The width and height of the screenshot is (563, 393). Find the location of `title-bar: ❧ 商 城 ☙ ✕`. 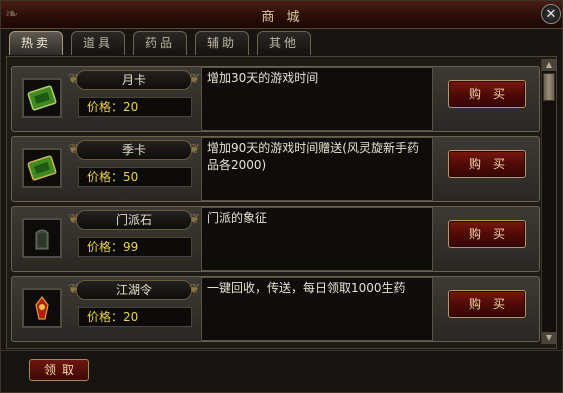

title-bar: ❧ 商 城 ☙ ✕ is located at coordinates (281, 15).